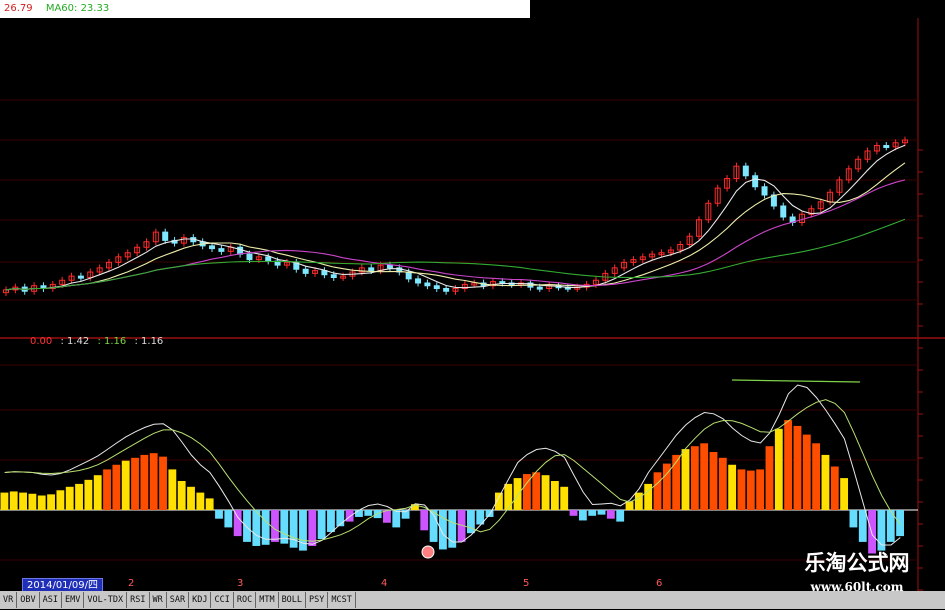 The width and height of the screenshot is (945, 610). Describe the element at coordinates (51, 600) in the screenshot. I see `tab-asi: ASI` at that location.